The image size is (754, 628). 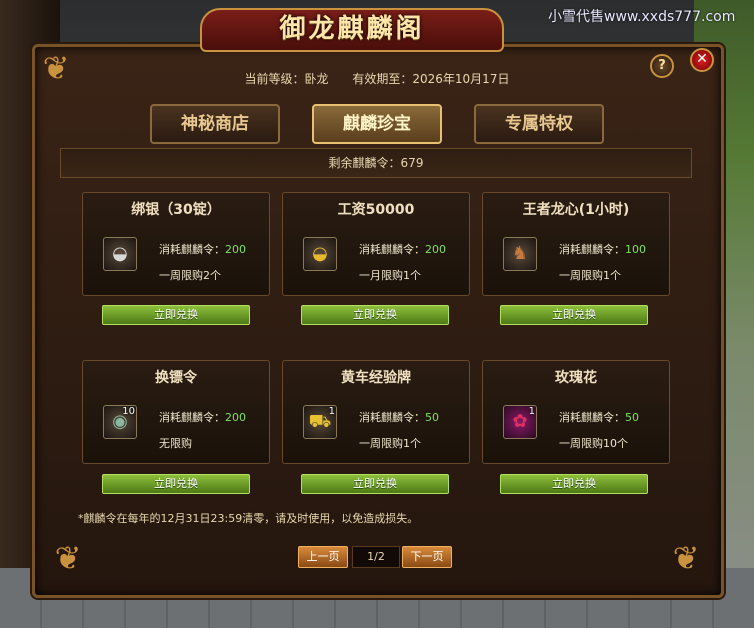 What do you see at coordinates (286, 79) in the screenshot?
I see `current-level: 当前等级：卧龙` at bounding box center [286, 79].